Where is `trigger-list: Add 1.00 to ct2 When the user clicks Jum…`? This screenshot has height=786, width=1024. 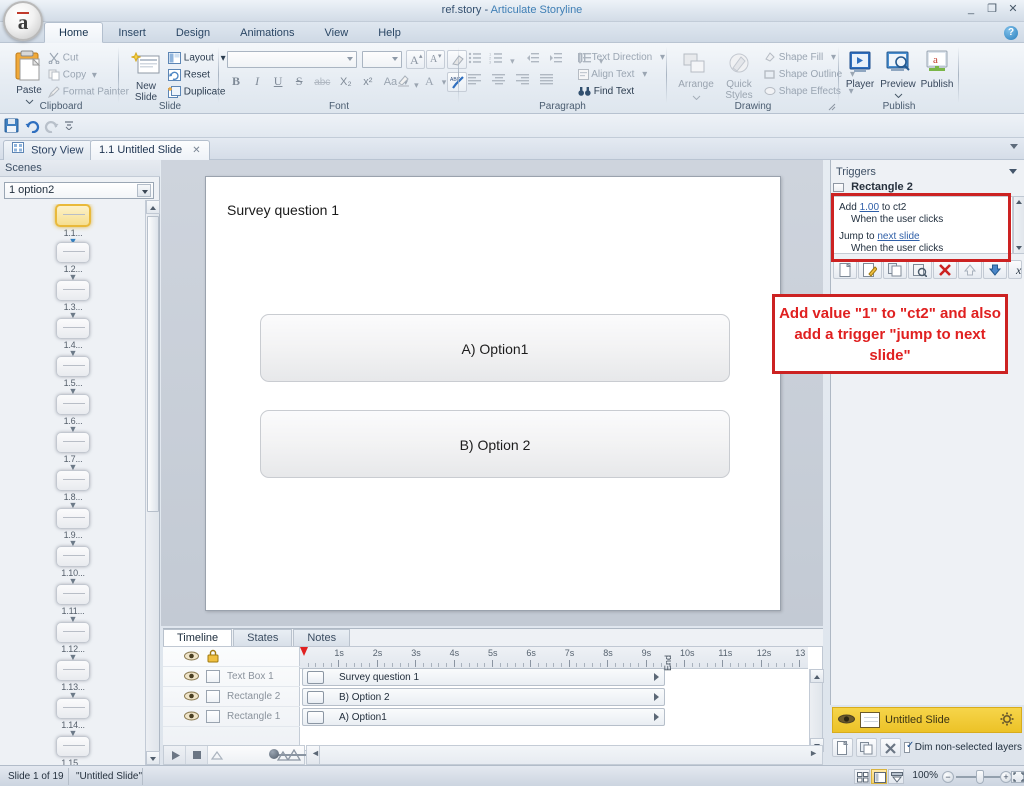
trigger-list: Add 1.00 to ct2 When the user clicks Jum… is located at coordinates (923, 225).